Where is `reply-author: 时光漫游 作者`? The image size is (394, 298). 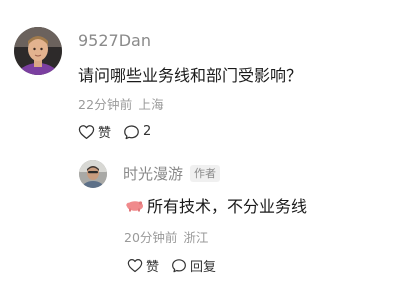 reply-author: 时光漫游 作者 is located at coordinates (172, 173).